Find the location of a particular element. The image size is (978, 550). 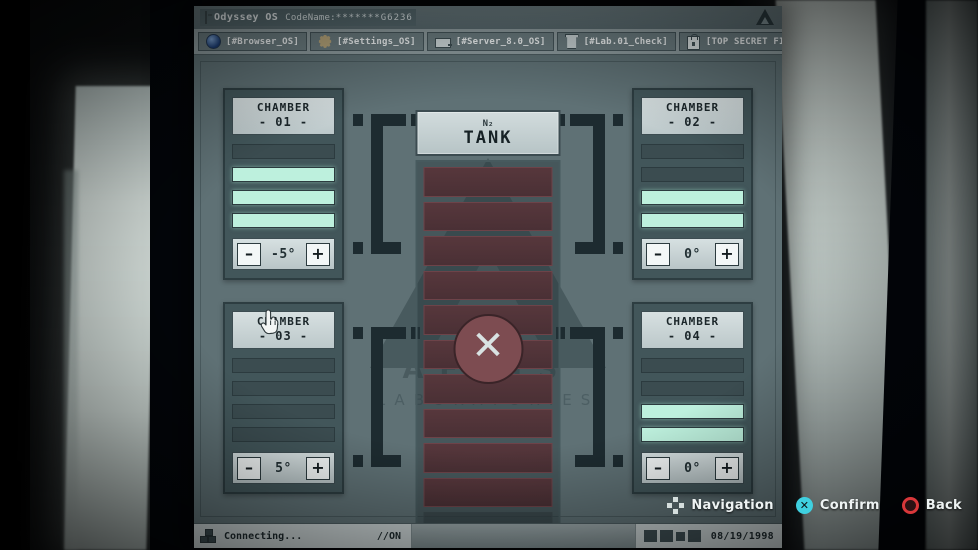

titlebar-content: Odyssey OS CodeName:*******G6236 is located at coordinates (308, 17).